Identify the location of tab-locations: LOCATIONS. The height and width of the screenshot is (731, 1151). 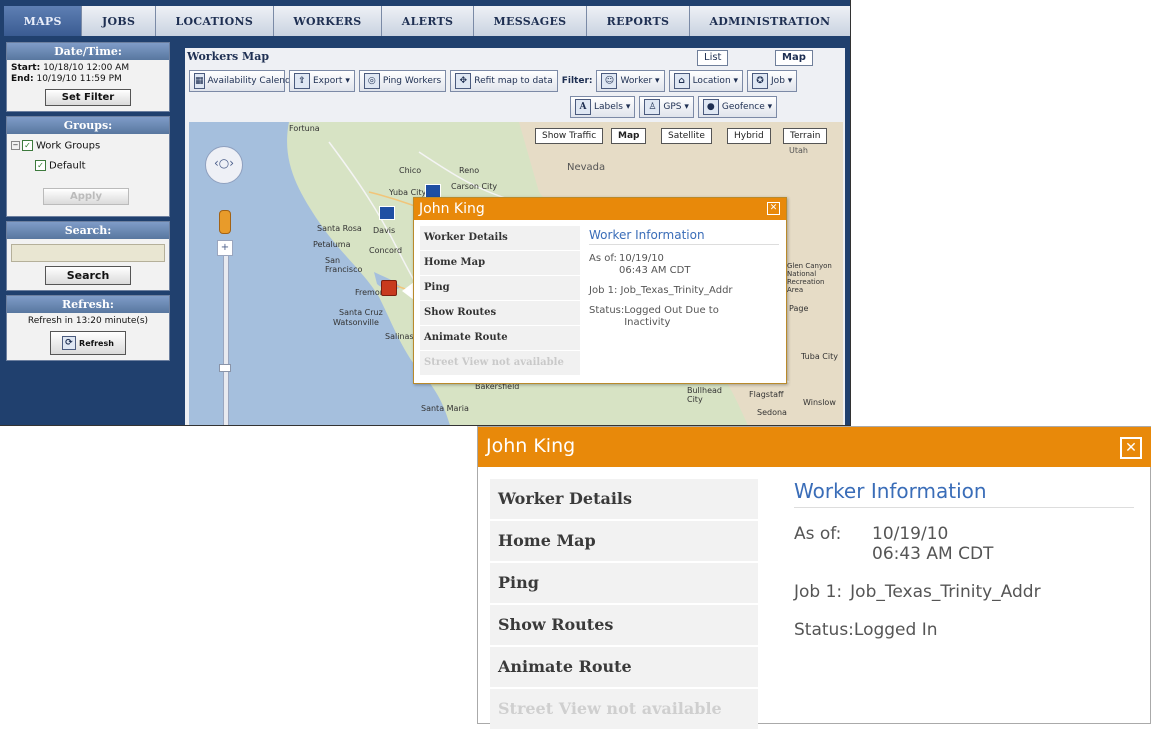
(214, 21).